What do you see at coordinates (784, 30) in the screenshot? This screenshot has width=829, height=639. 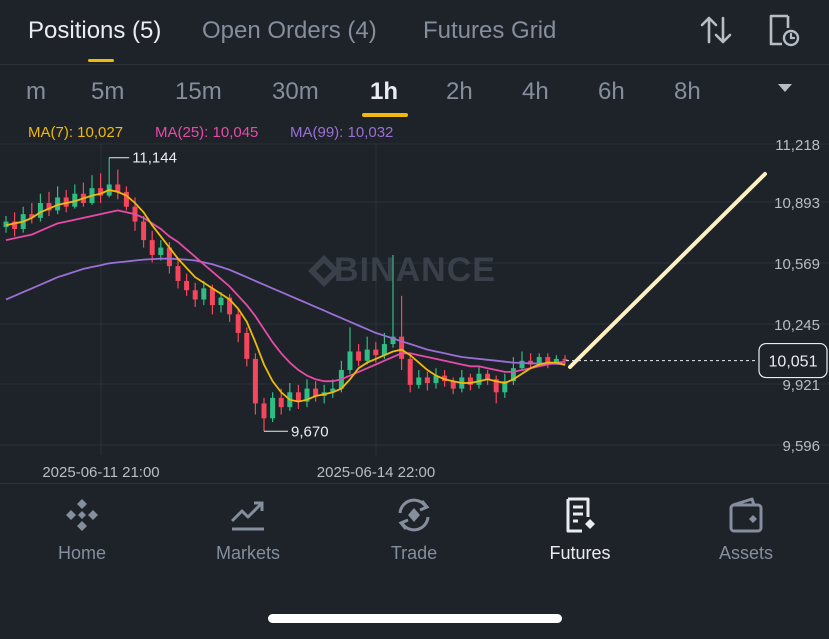 I see `order-history-icon` at bounding box center [784, 30].